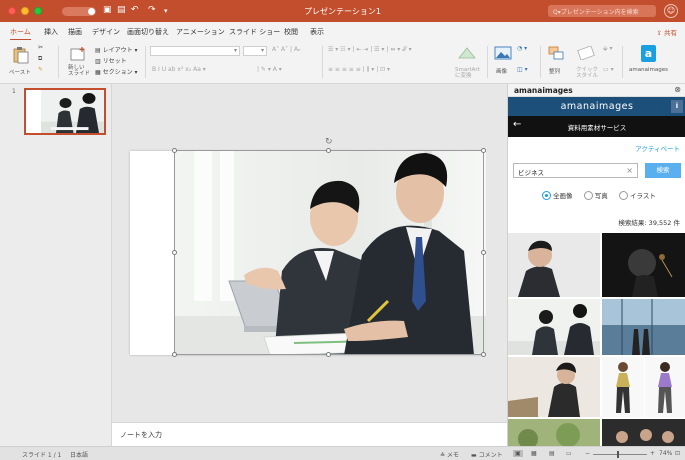  I want to click on format-painter-icon: ✎, so click(40, 69).